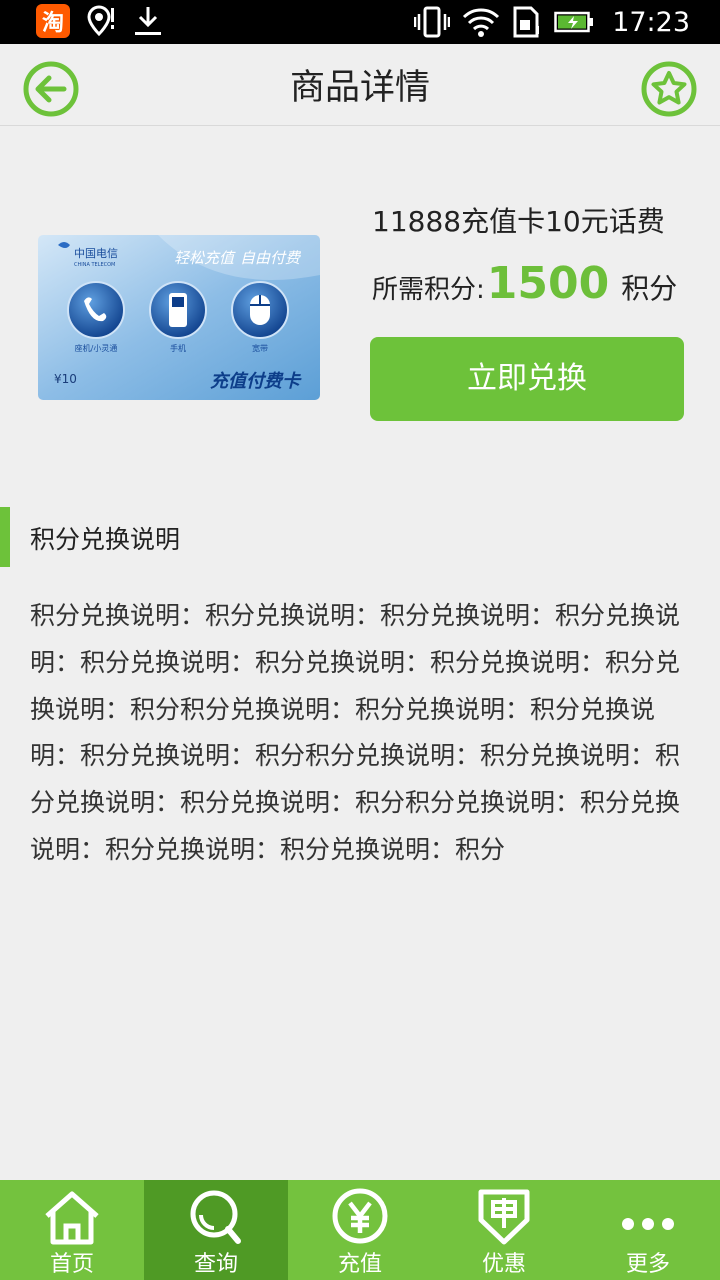  What do you see at coordinates (526, 22) in the screenshot?
I see `sim-card-icon` at bounding box center [526, 22].